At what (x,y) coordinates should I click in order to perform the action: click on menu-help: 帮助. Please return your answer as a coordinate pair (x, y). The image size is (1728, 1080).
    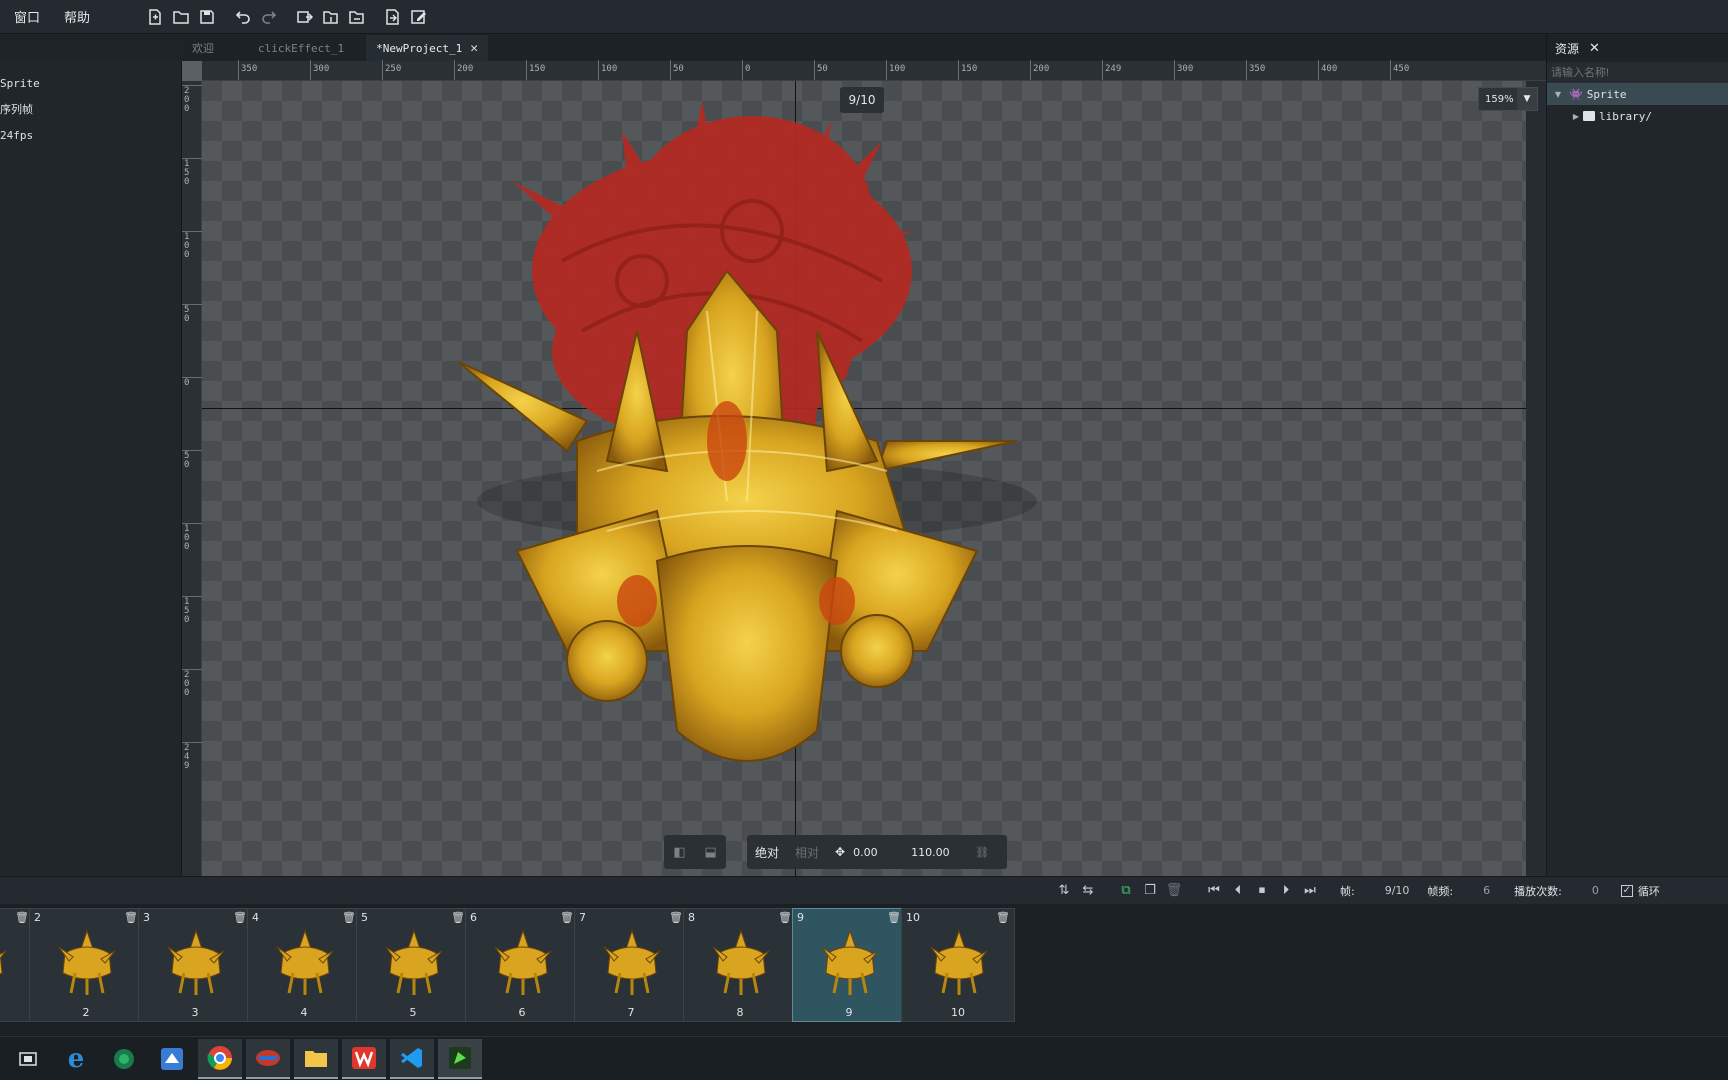
    Looking at the image, I should click on (77, 16).